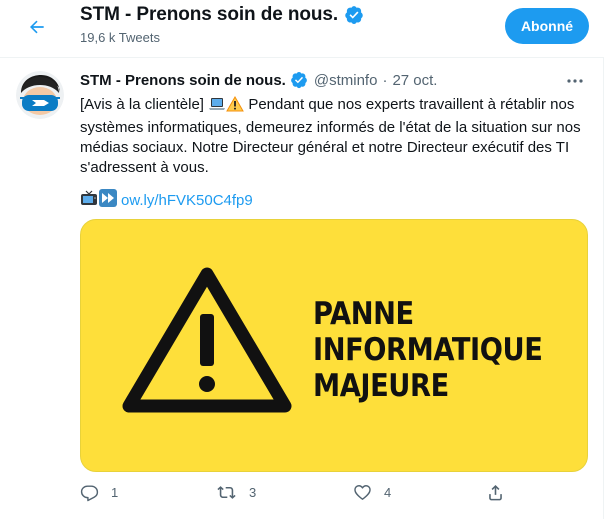 This screenshot has height=519, width=615. I want to click on retweet-button: 3, so click(236, 492).